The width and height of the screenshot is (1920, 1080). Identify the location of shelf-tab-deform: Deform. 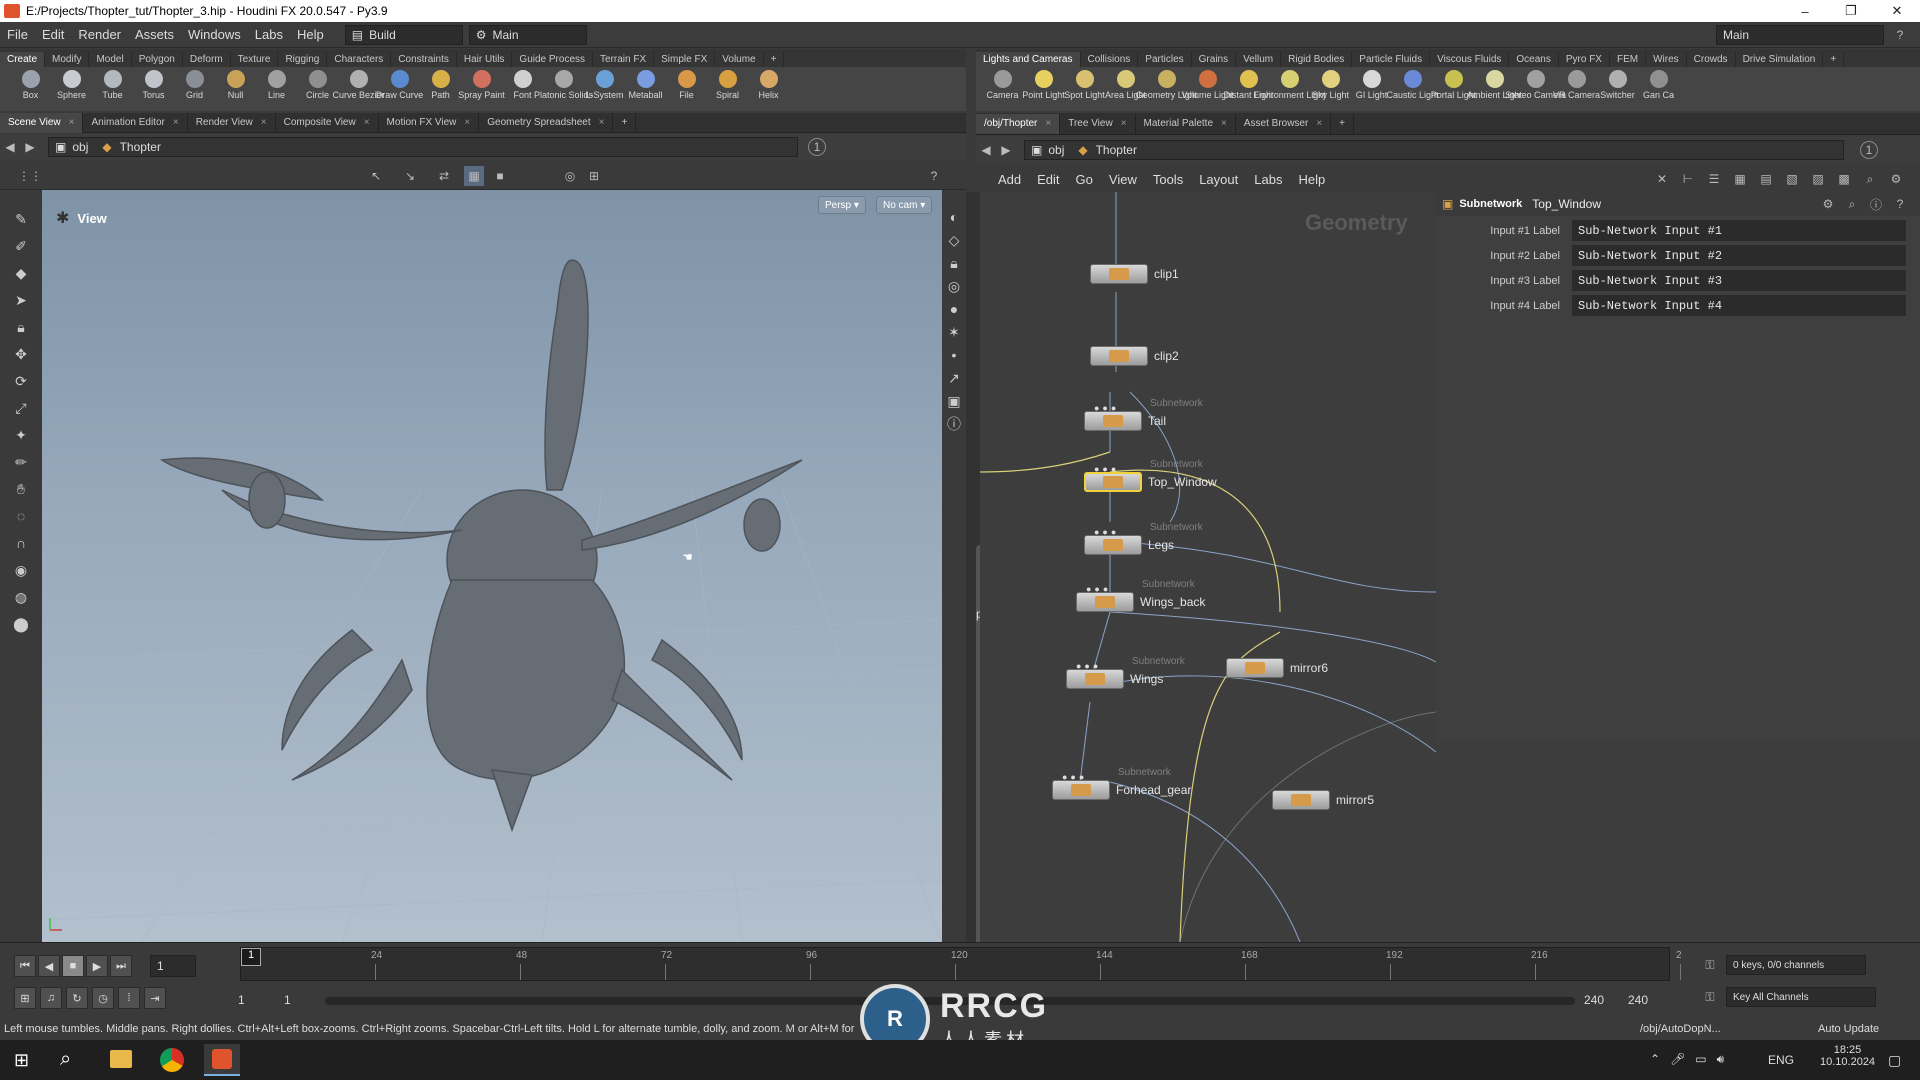
(207, 59).